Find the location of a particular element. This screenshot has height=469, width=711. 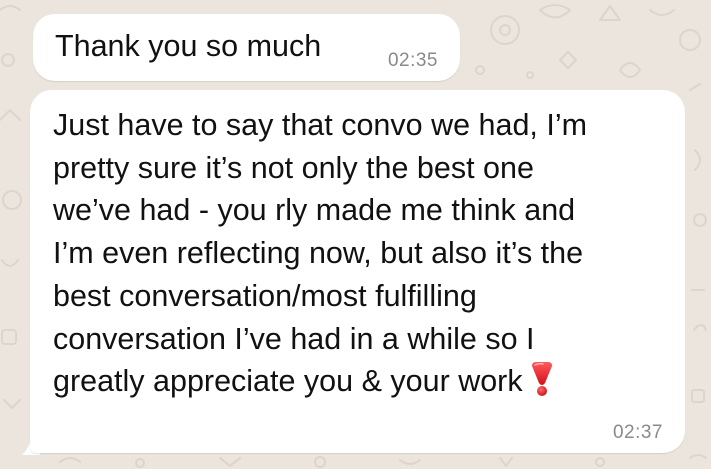

message-text: Thank you so much is located at coordinates (188, 46).